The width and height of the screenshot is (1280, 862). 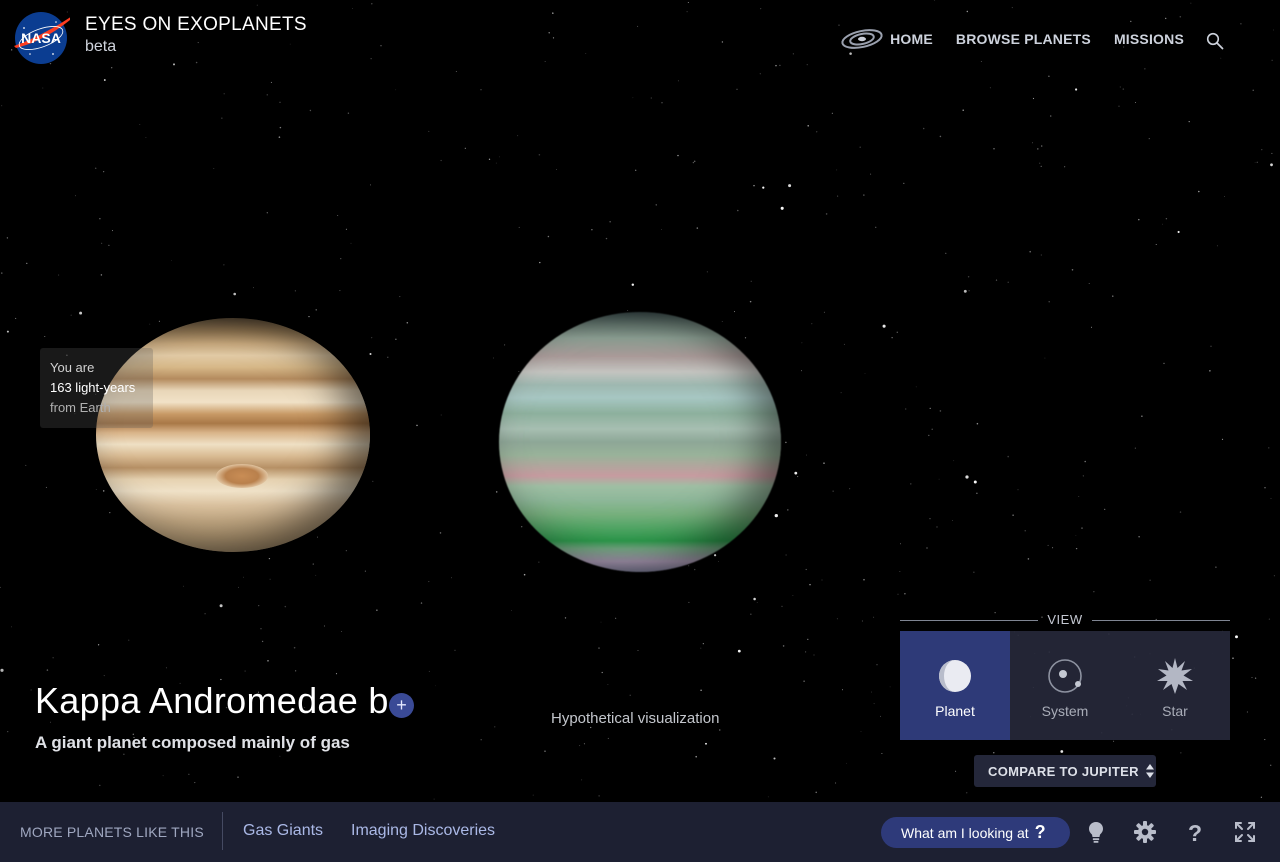 I want to click on search-icon, so click(x=1215, y=41).